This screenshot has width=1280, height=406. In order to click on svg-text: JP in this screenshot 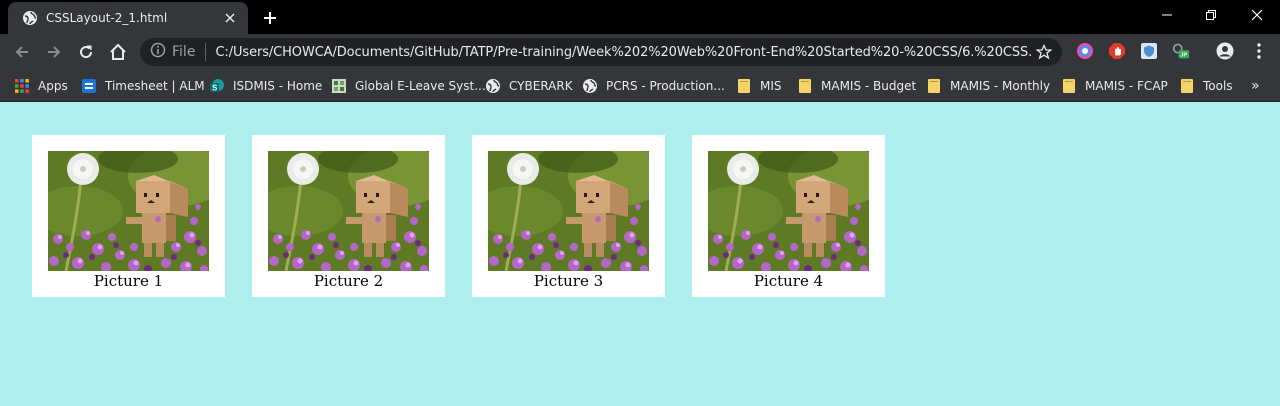, I will do `click(1183, 56)`.